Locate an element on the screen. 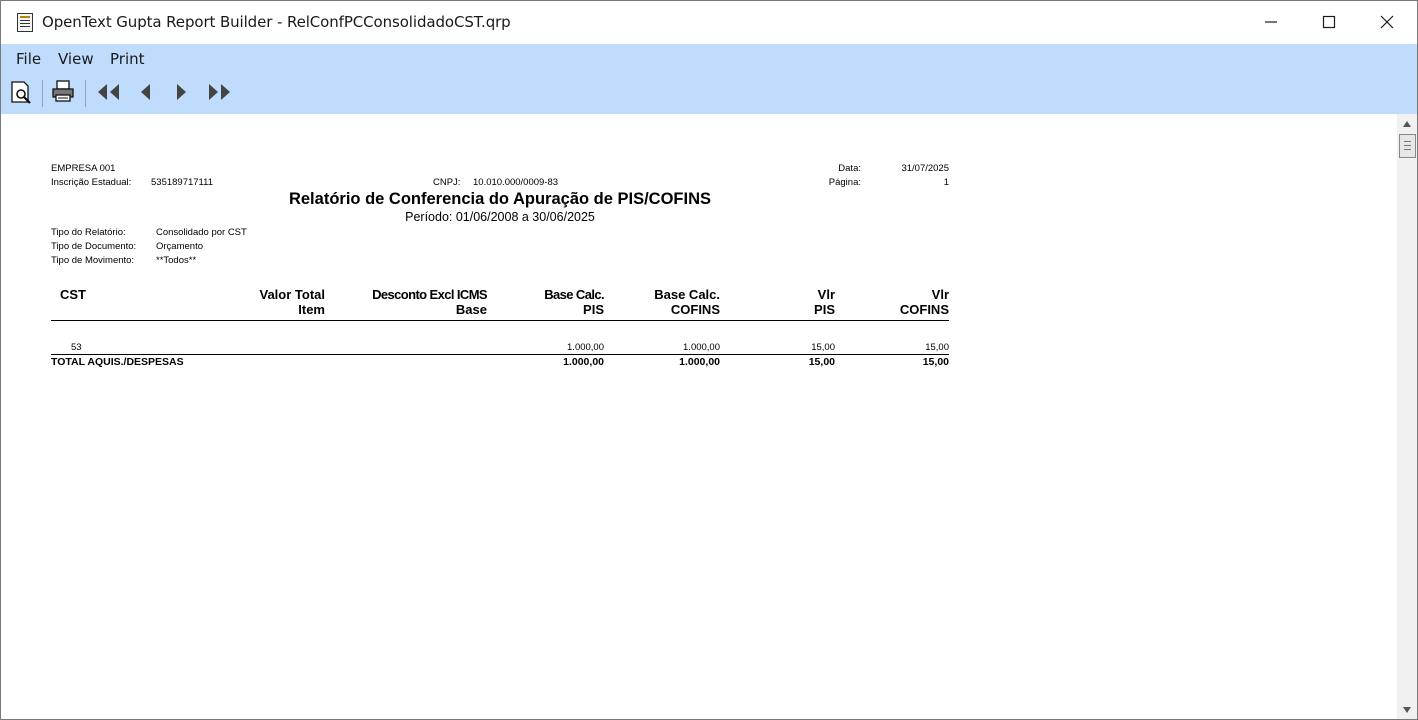 The image size is (1418, 720). ie-label: Inscrição Estadual: is located at coordinates (91, 182).